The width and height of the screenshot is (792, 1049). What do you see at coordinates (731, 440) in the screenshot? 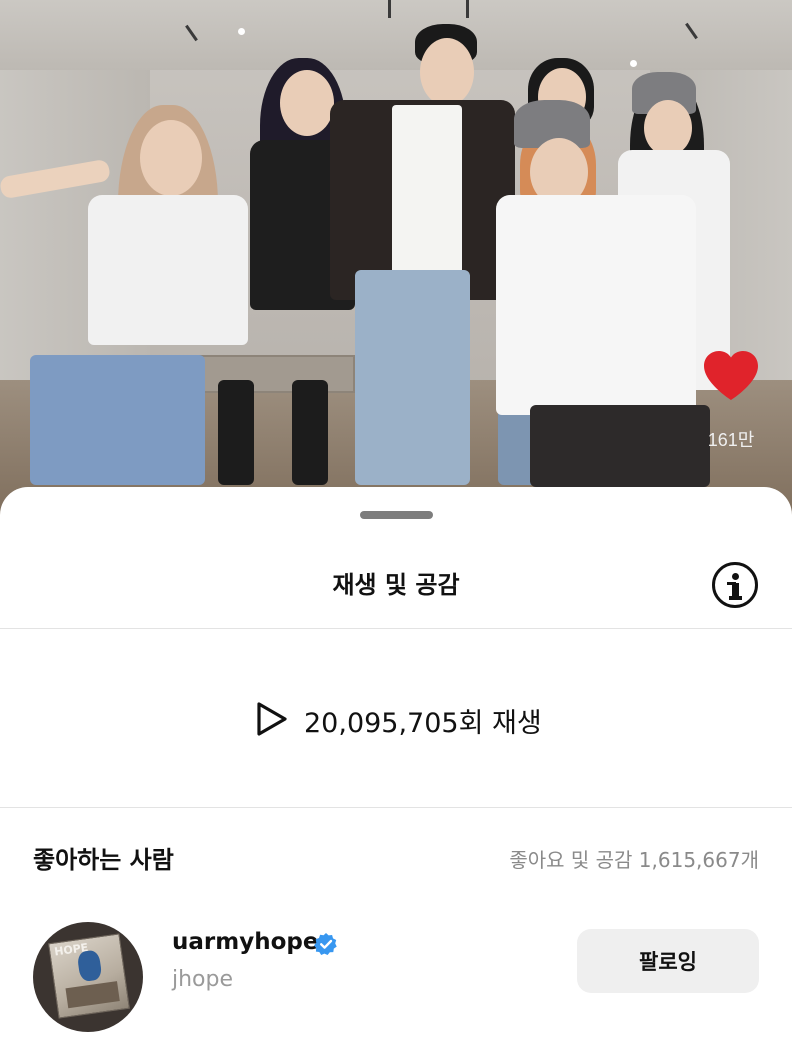
I see `like-count: 161만` at bounding box center [731, 440].